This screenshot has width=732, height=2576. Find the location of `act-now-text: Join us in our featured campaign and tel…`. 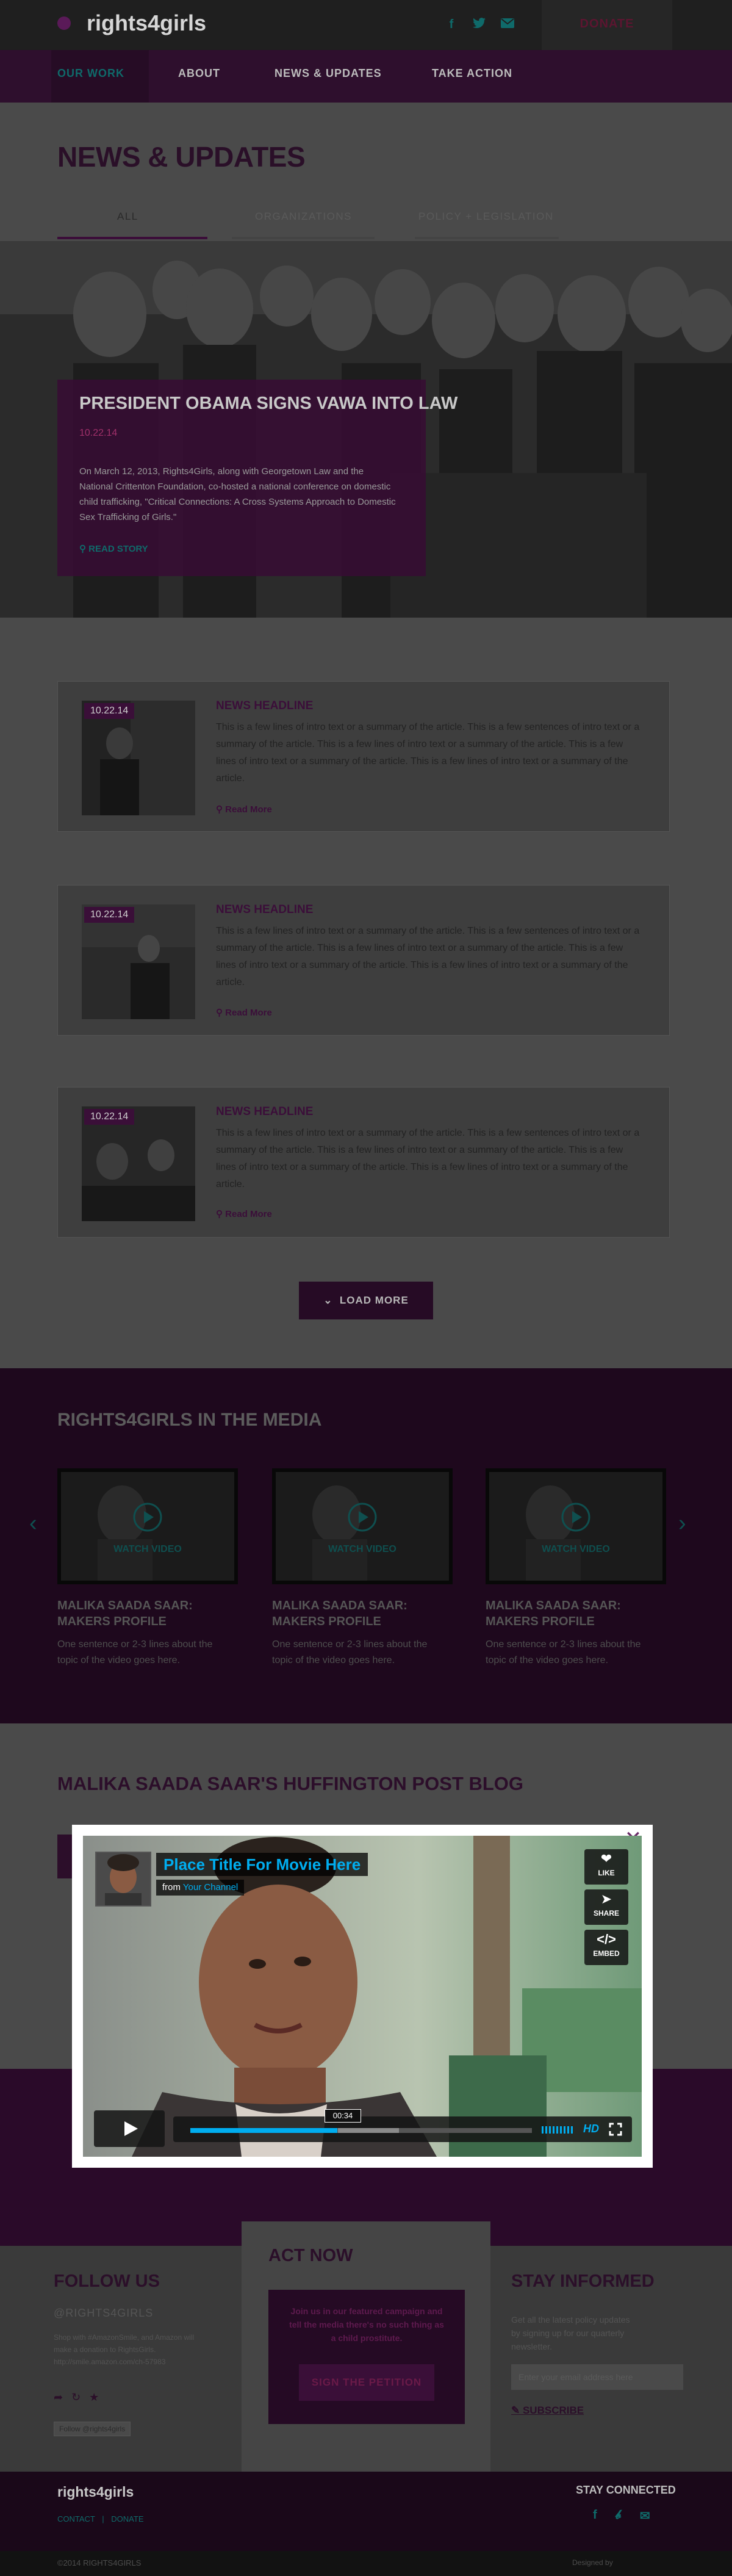

act-now-text: Join us in our featured campaign and tel… is located at coordinates (366, 2324).